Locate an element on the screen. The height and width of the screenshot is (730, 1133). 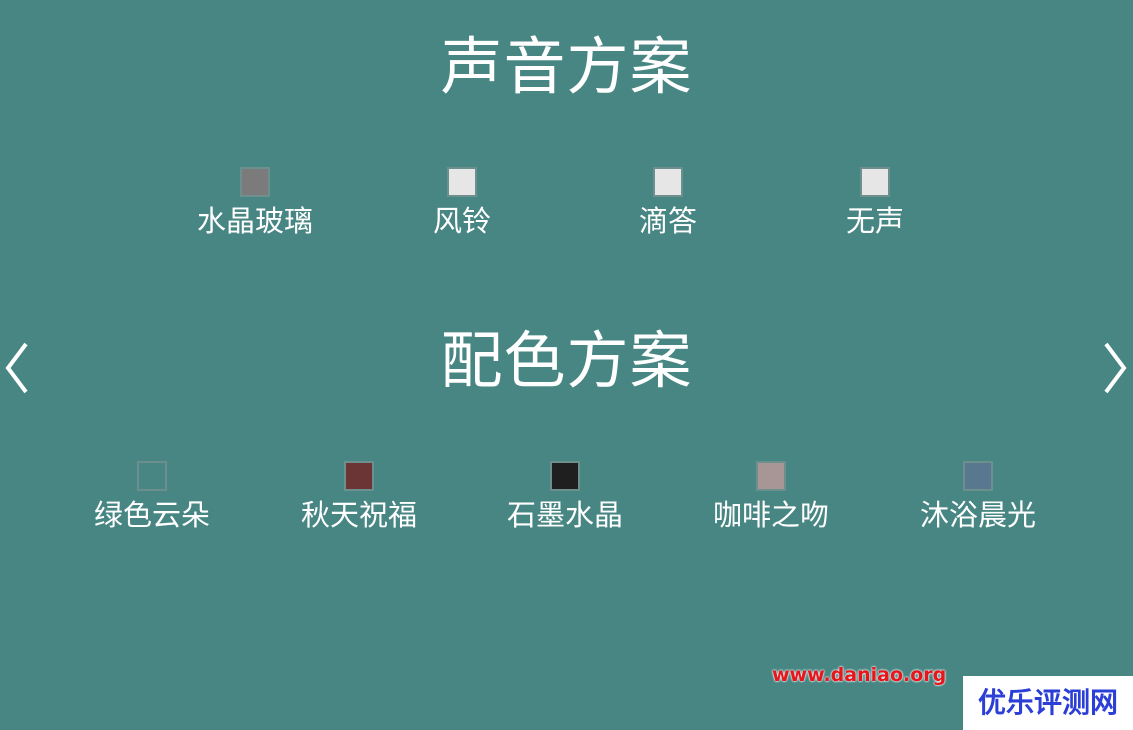
sound-option-crystal-glass: 水晶玻璃 is located at coordinates (255, 203).